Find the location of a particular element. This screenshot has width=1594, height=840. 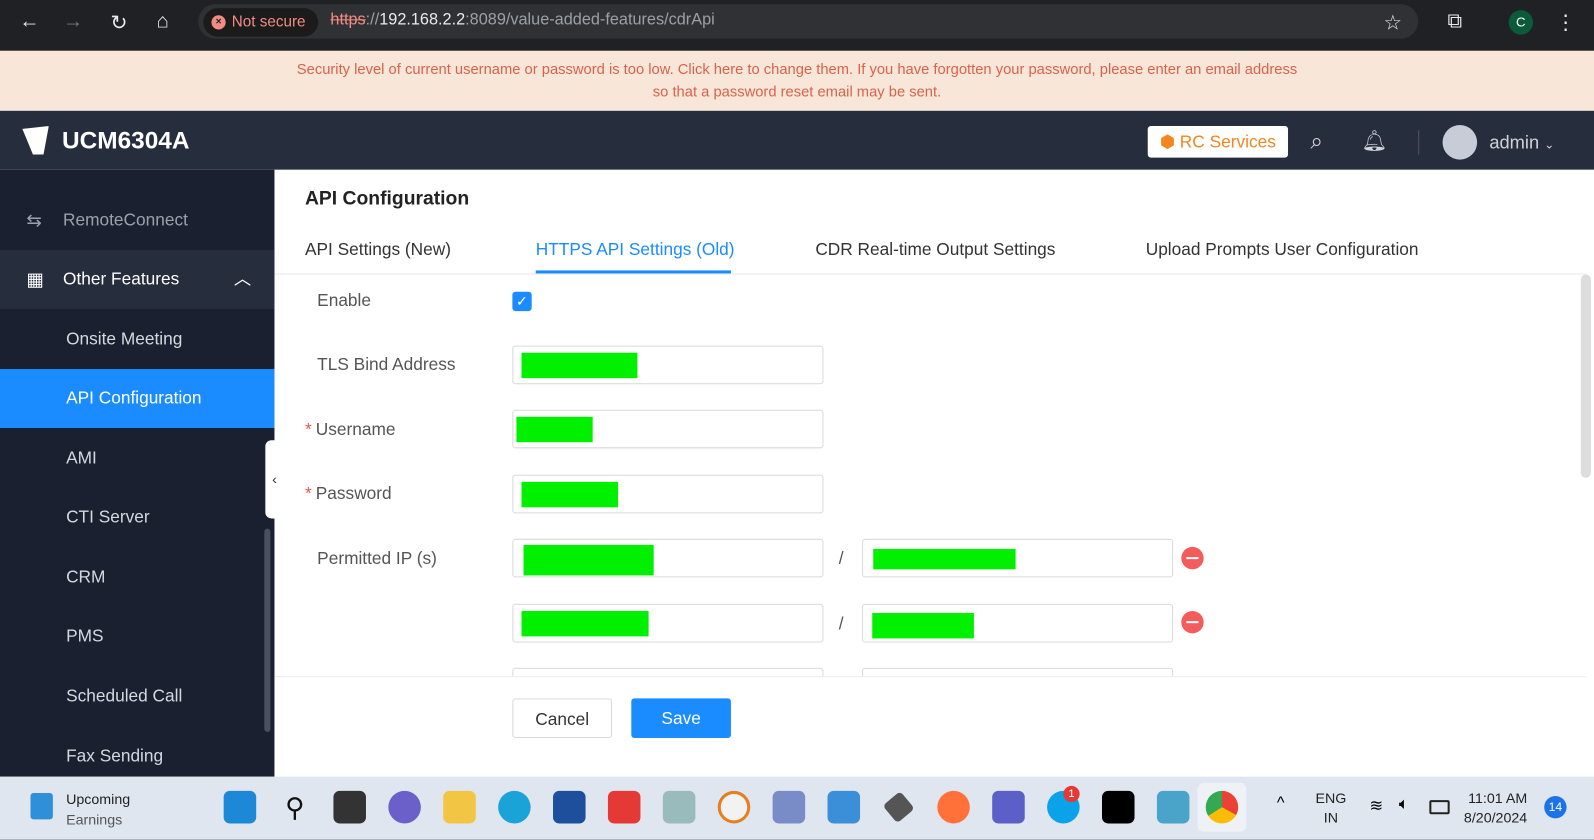

form-footer is located at coordinates (930, 727).